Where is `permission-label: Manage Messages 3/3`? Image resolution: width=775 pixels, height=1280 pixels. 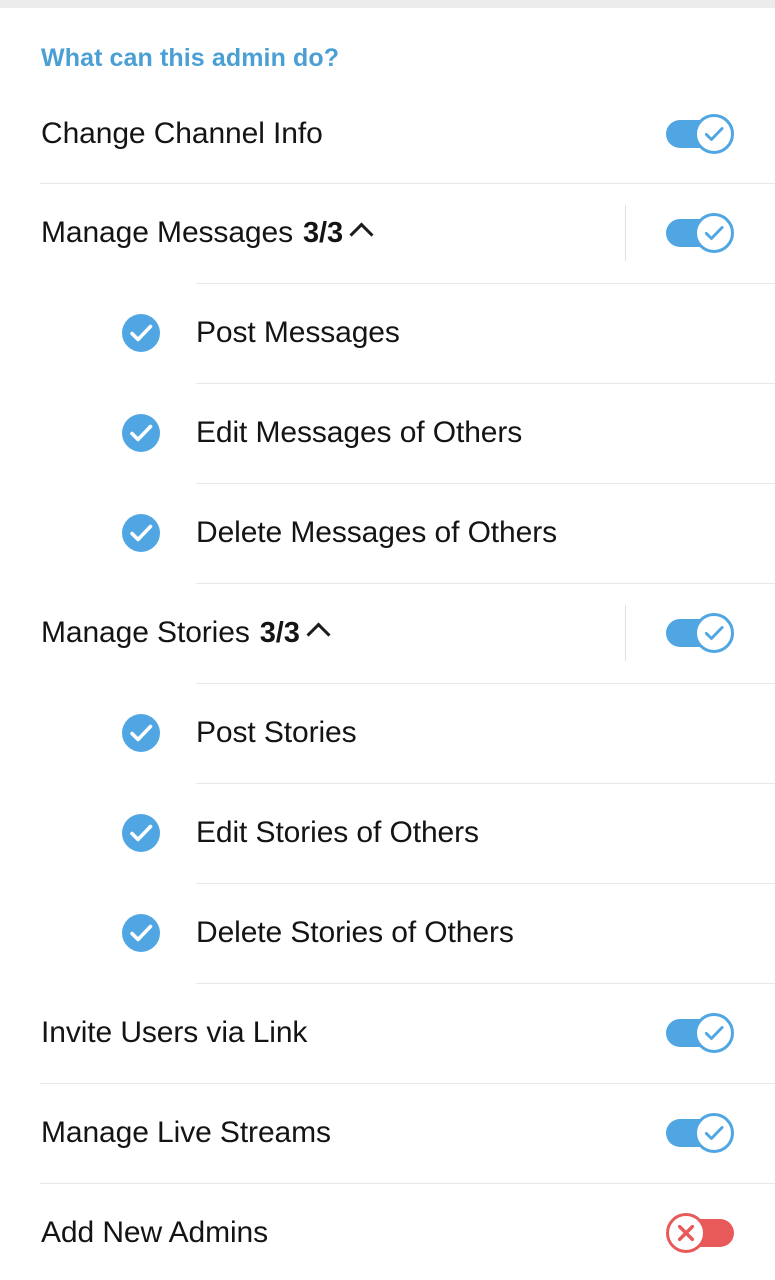 permission-label: Manage Messages 3/3 is located at coordinates (207, 233).